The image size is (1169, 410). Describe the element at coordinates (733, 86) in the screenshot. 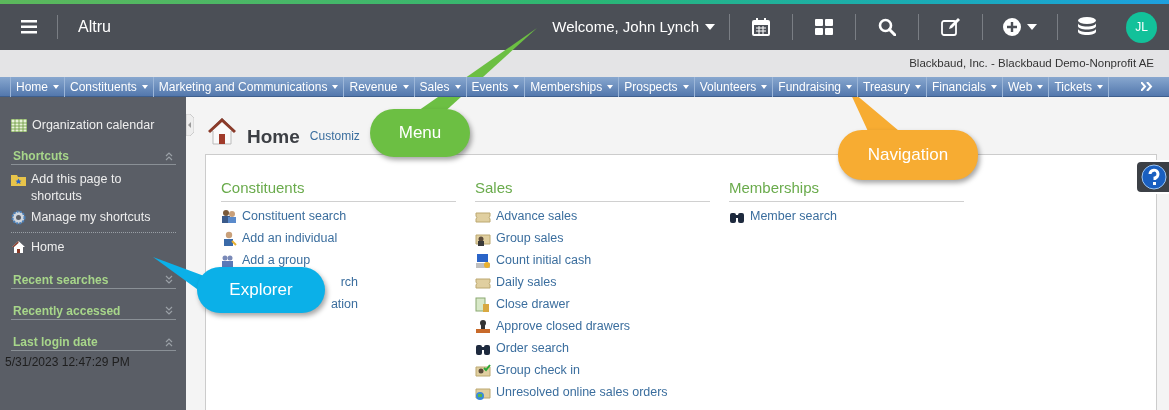

I see `nav-menu-item: Volunteers` at that location.